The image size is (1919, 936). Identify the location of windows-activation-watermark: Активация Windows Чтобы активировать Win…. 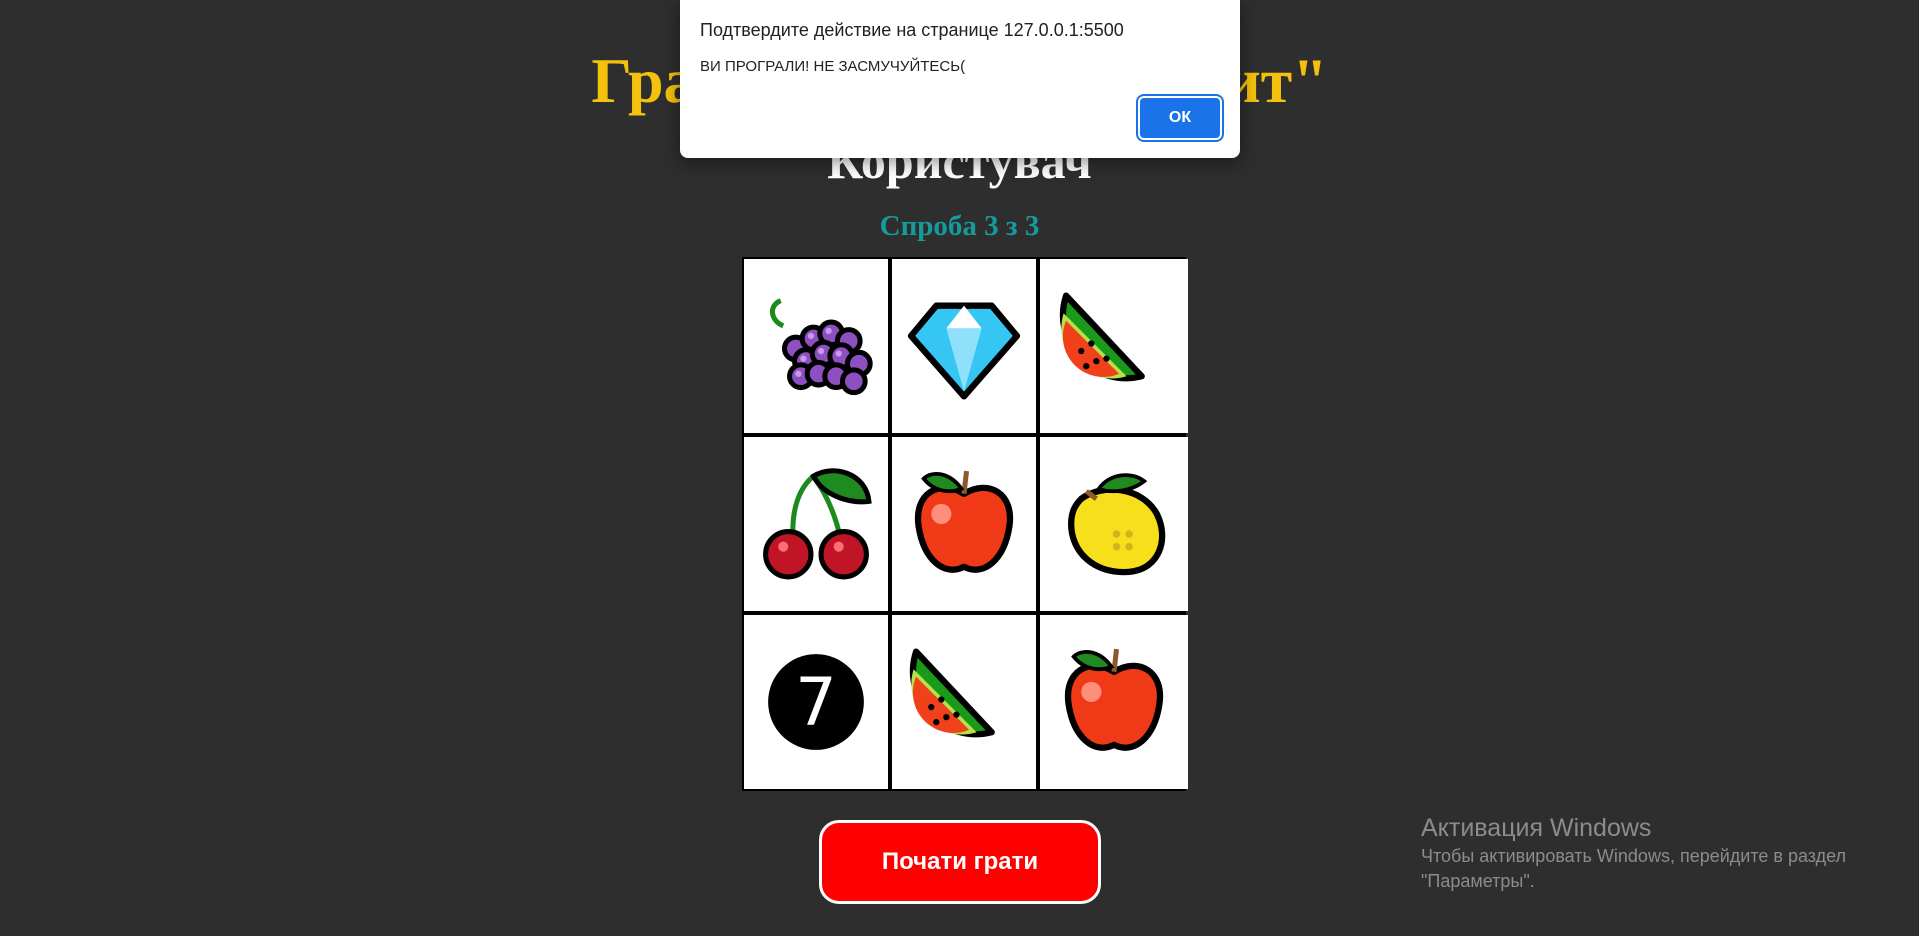
(1633, 853).